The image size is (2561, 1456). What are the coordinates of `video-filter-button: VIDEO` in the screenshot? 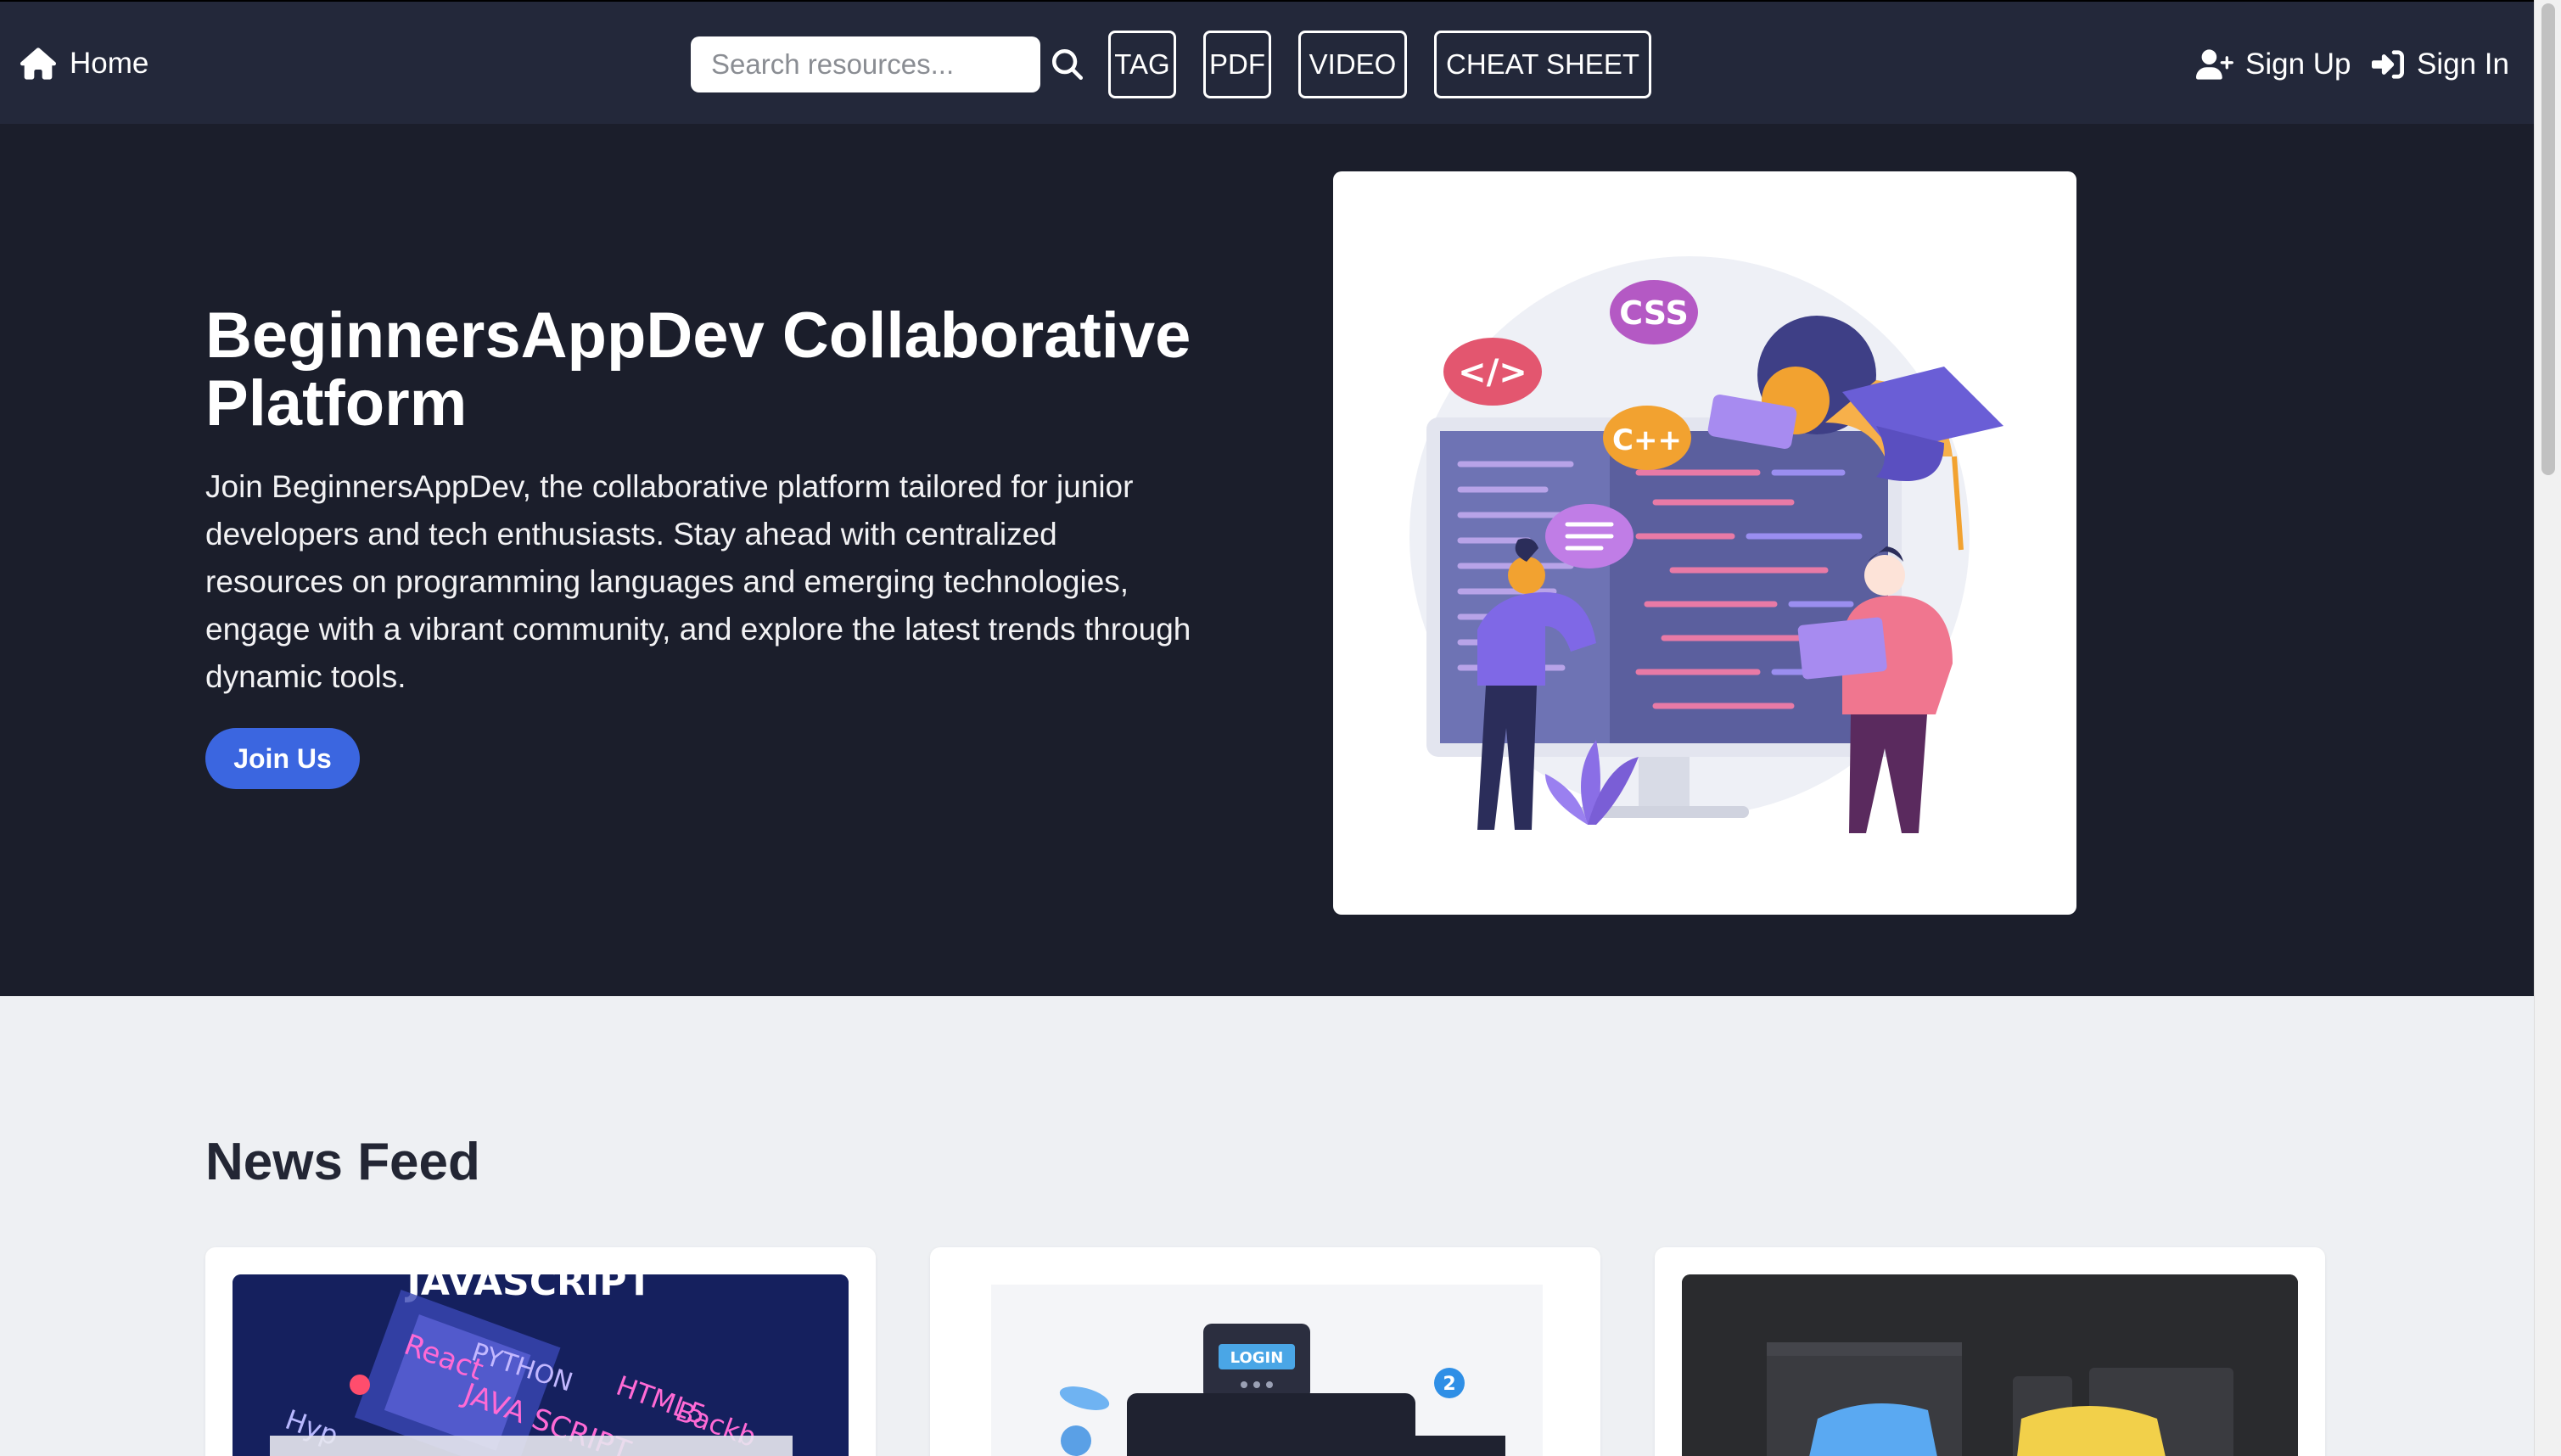 It's located at (1352, 64).